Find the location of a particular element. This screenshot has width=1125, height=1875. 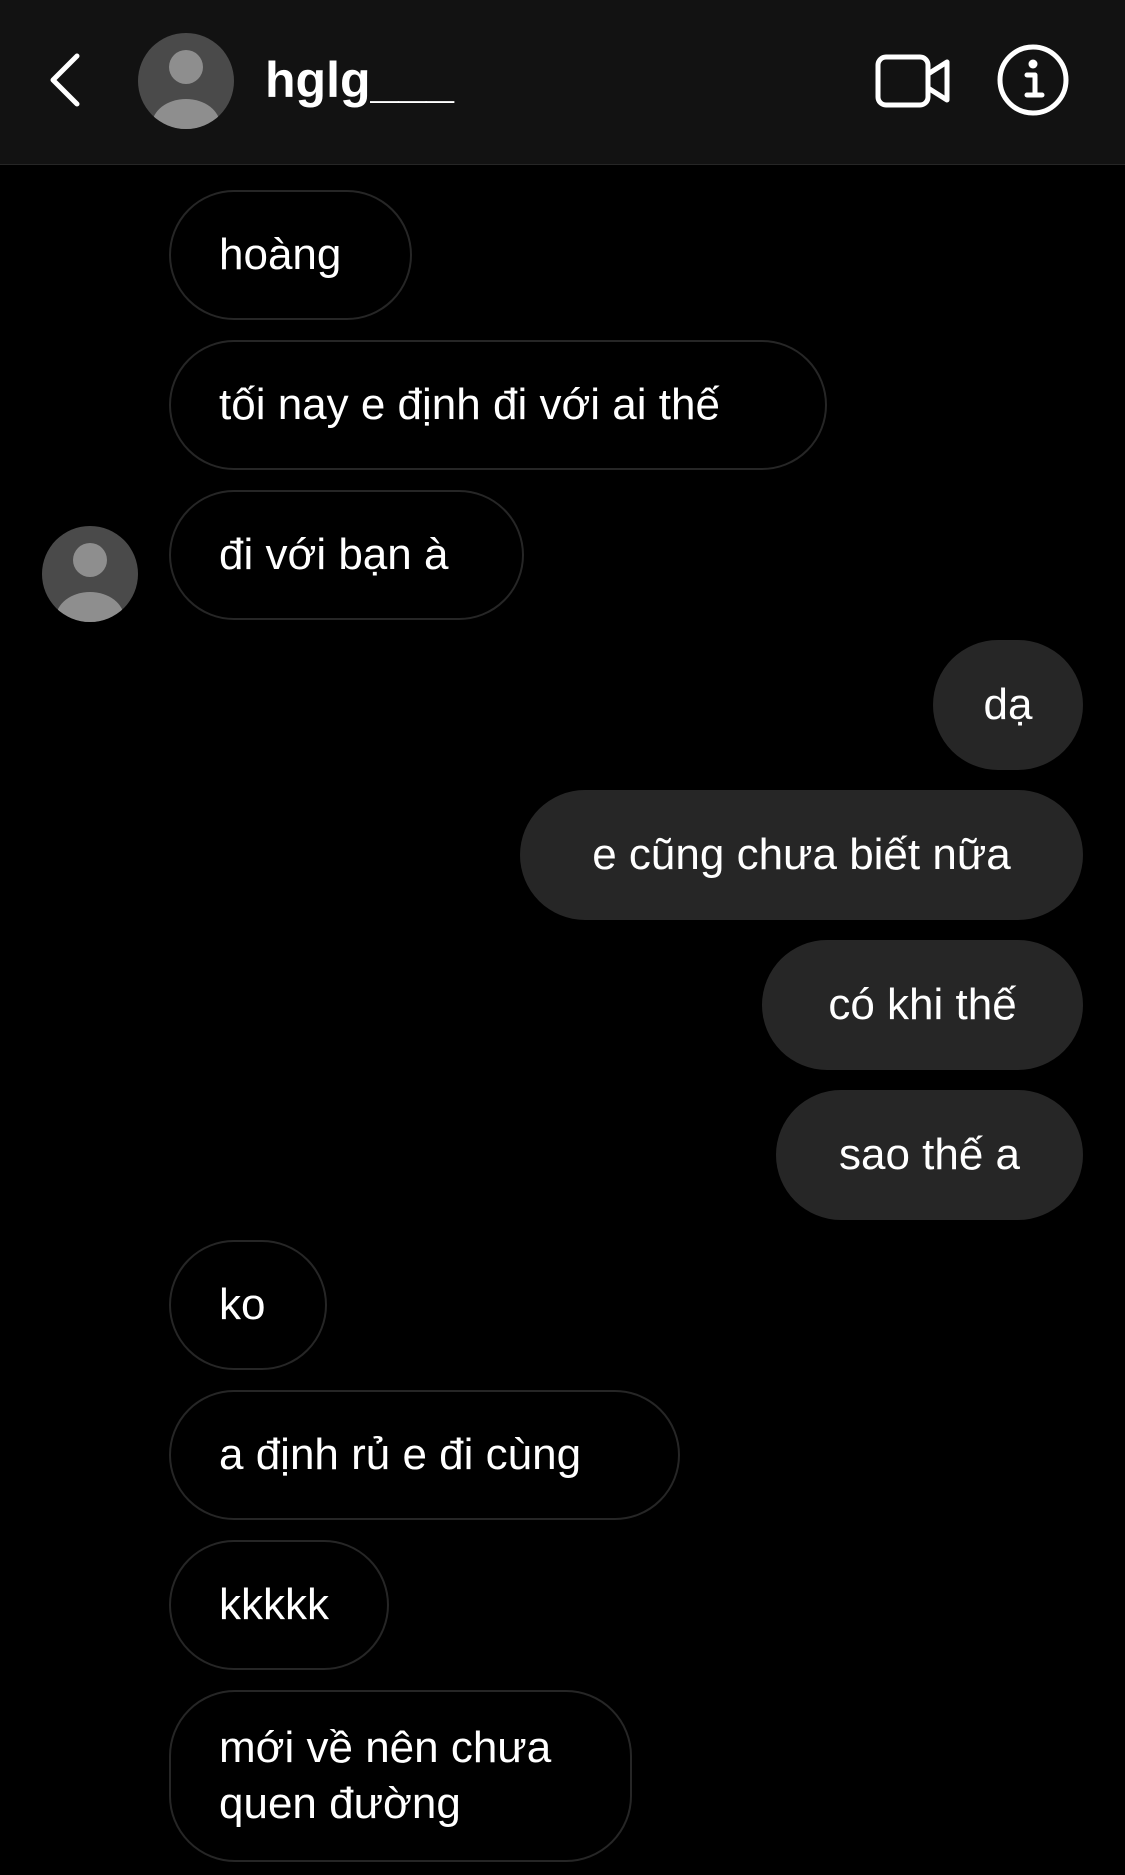

info-icon is located at coordinates (1033, 80).